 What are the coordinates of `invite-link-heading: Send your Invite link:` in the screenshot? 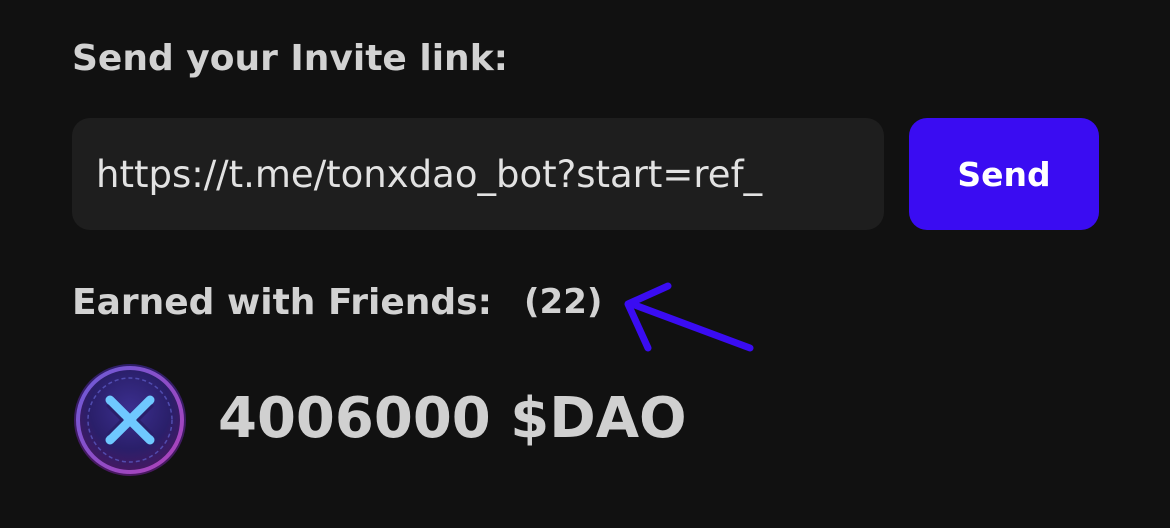 It's located at (290, 58).